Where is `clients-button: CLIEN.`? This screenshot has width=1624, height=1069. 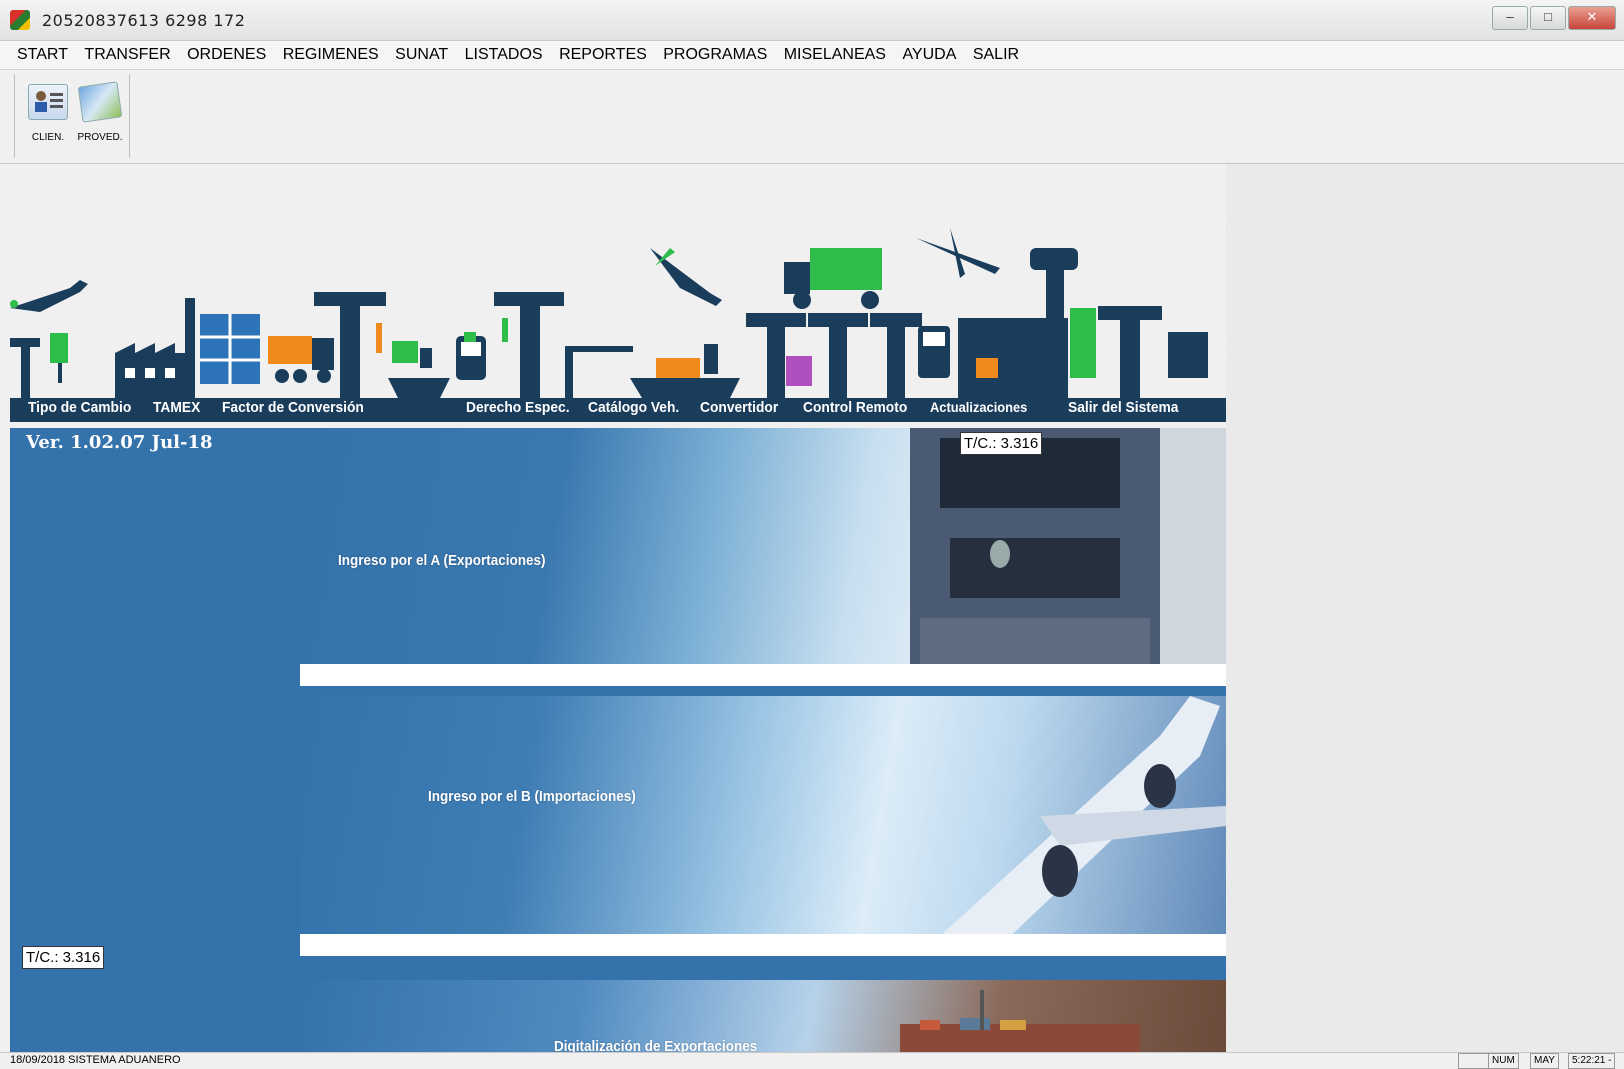 clients-button: CLIEN. is located at coordinates (48, 115).